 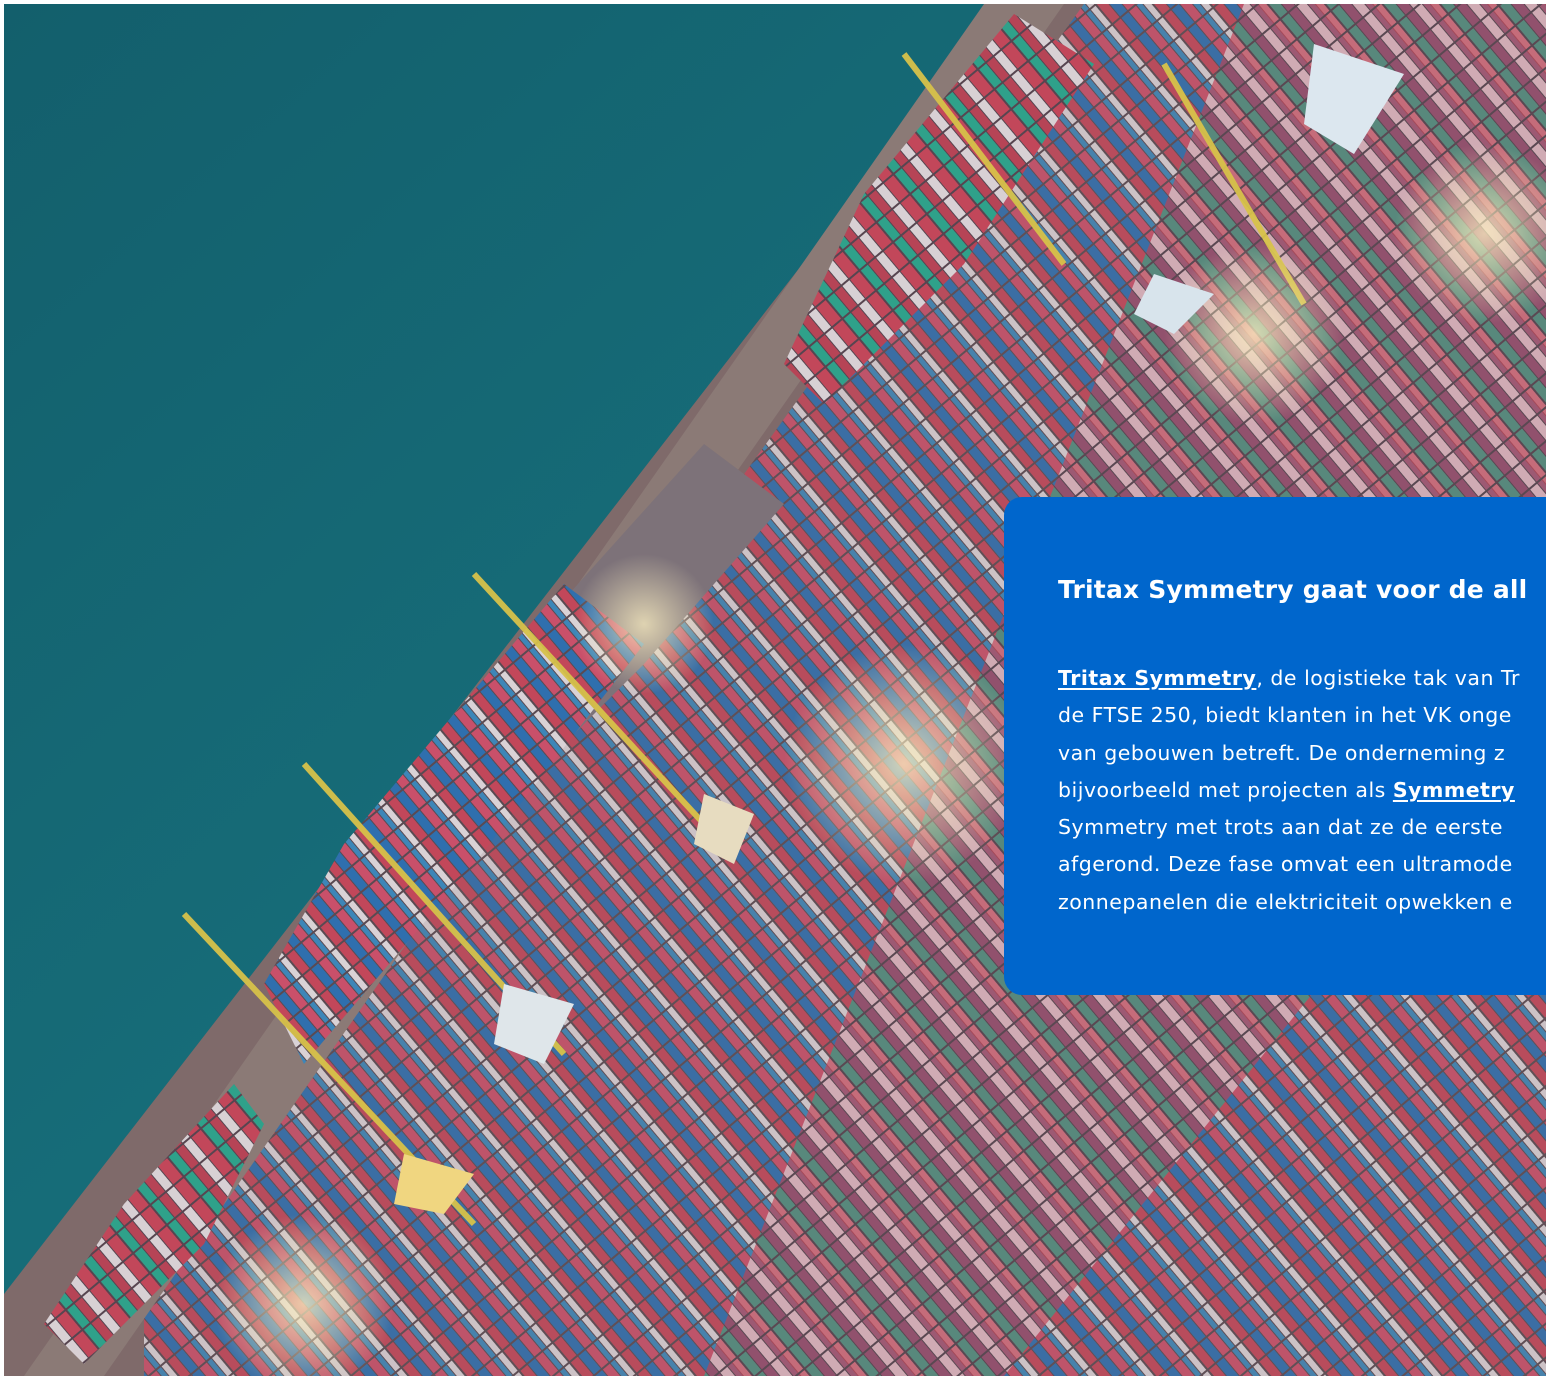 I want to click on card-title: Tritax Symmetry gaat voor de all, so click(x=1293, y=589).